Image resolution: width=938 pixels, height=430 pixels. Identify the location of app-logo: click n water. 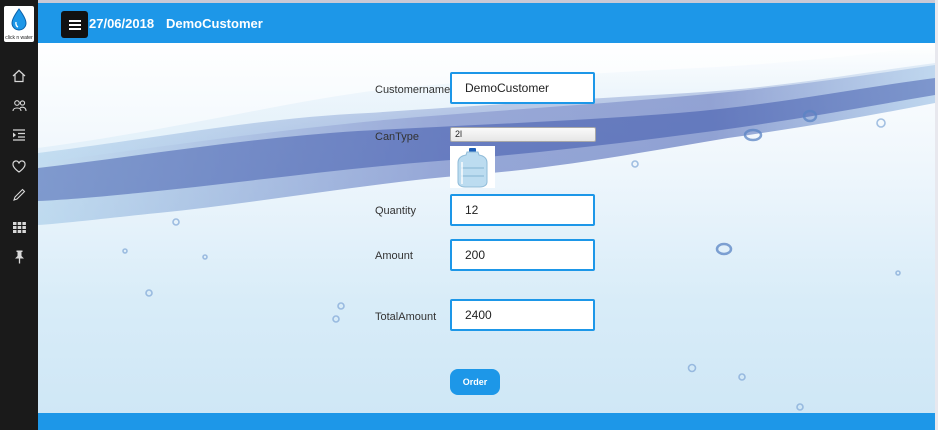
(19, 24).